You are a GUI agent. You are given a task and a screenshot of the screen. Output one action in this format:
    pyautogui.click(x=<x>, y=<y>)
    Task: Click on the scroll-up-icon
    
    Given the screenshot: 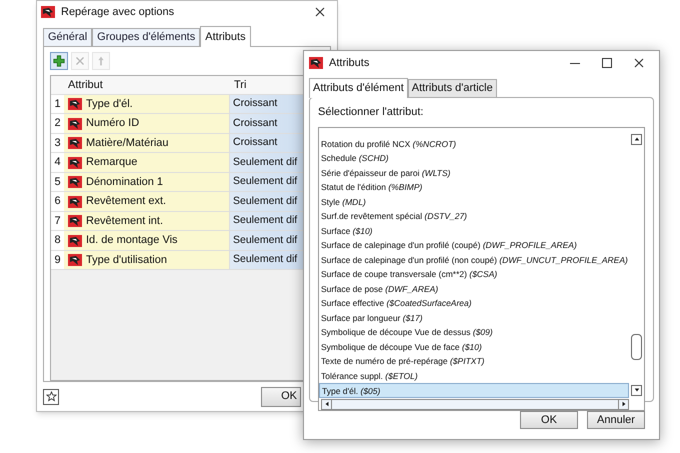 What is the action you would take?
    pyautogui.click(x=636, y=139)
    